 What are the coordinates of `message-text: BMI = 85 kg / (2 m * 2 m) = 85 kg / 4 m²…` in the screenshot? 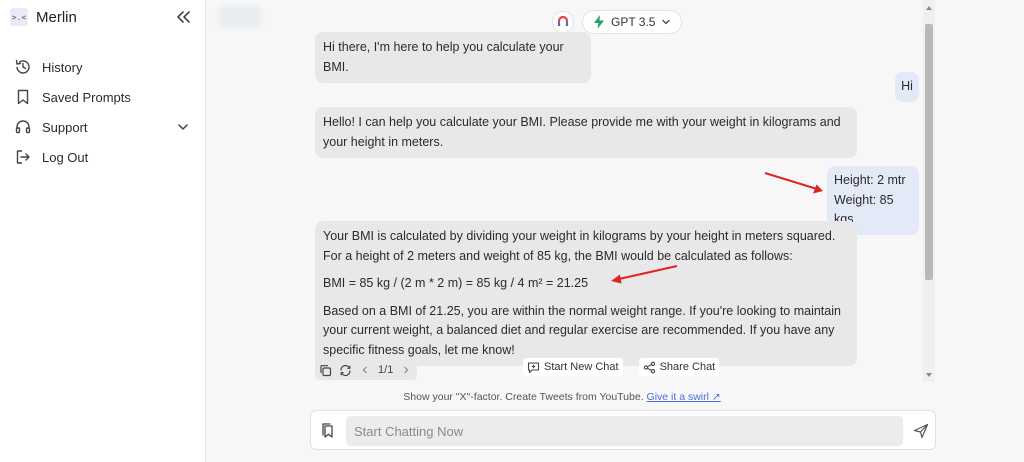 It's located at (456, 283).